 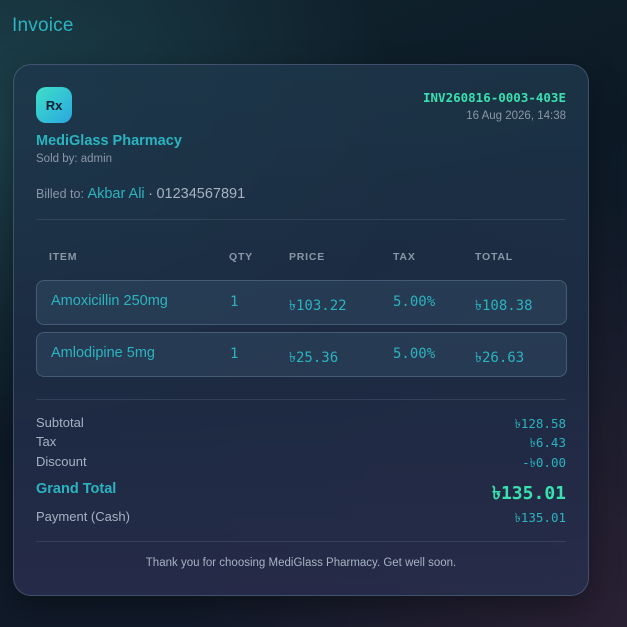 I want to click on row-item: Amlodipine 5mg, so click(x=103, y=353).